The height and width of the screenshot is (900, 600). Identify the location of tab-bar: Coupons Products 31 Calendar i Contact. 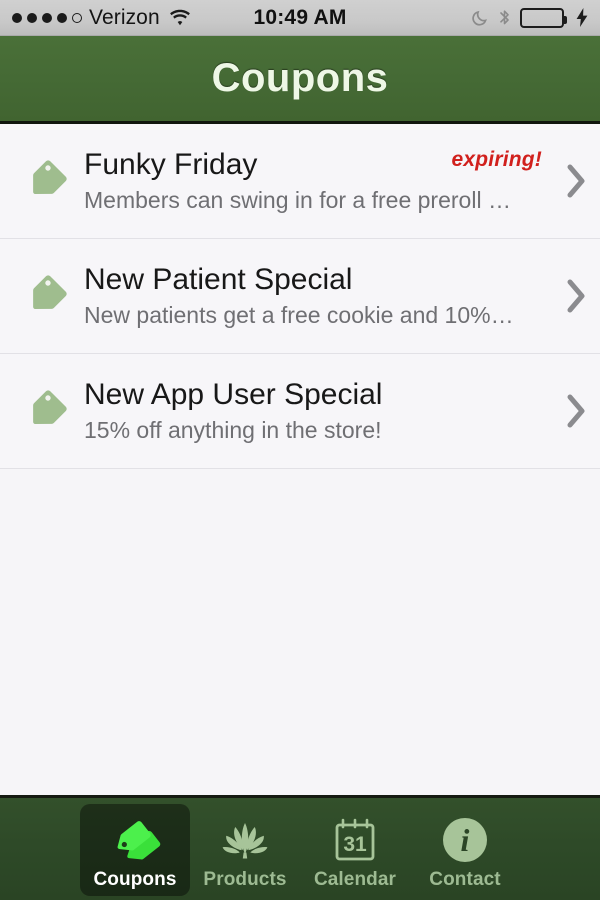
(300, 847).